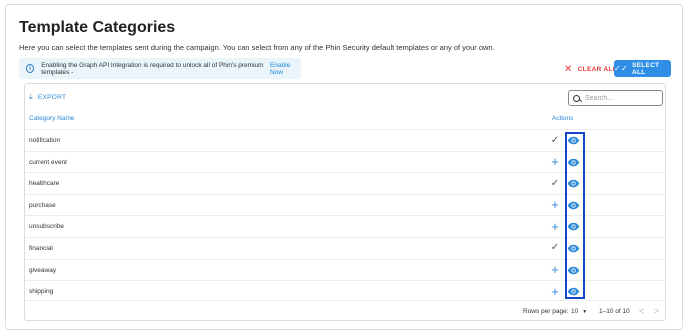 This screenshot has width=688, height=335. What do you see at coordinates (285, 69) in the screenshot?
I see `enable-now-link: Enable Now` at bounding box center [285, 69].